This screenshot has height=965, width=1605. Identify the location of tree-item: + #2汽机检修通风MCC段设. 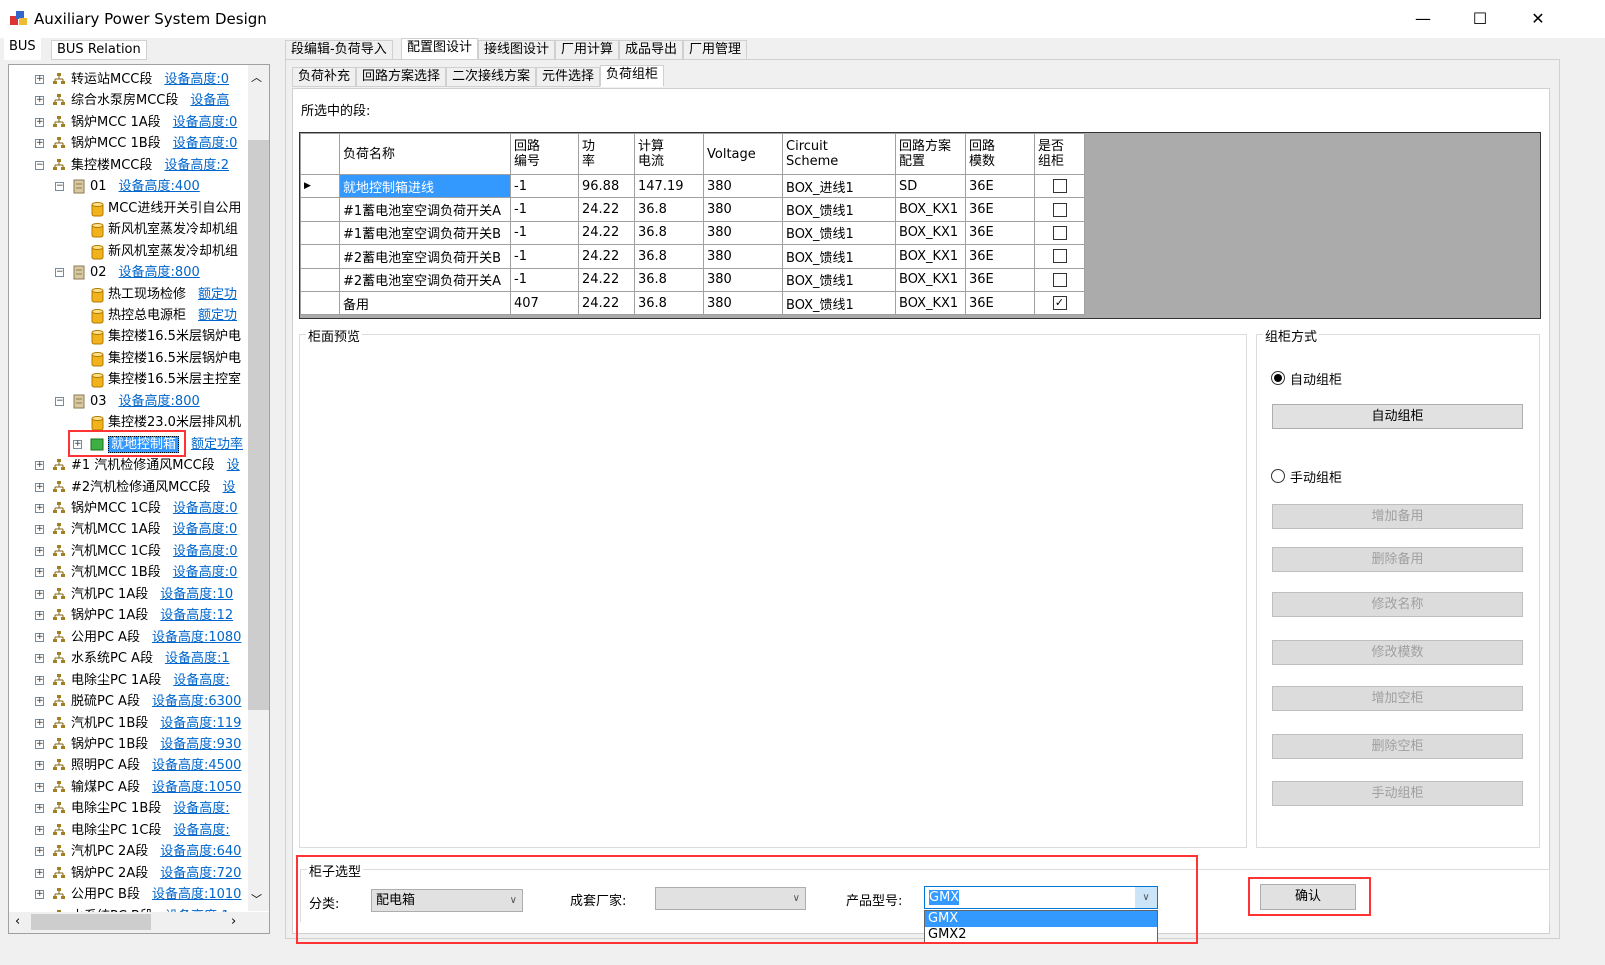
(129, 487).